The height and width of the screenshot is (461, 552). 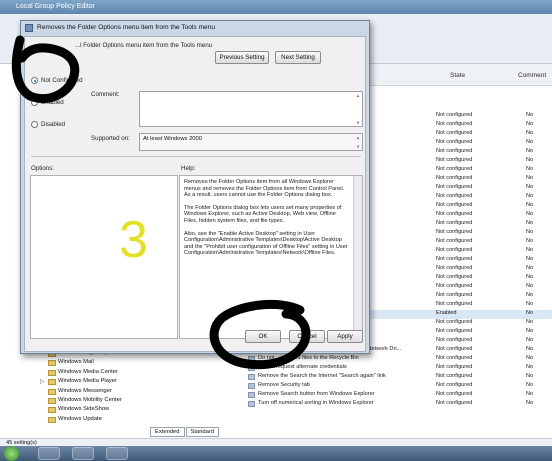 I want to click on tree-item-label: Windows Messenger, so click(x=85, y=390).